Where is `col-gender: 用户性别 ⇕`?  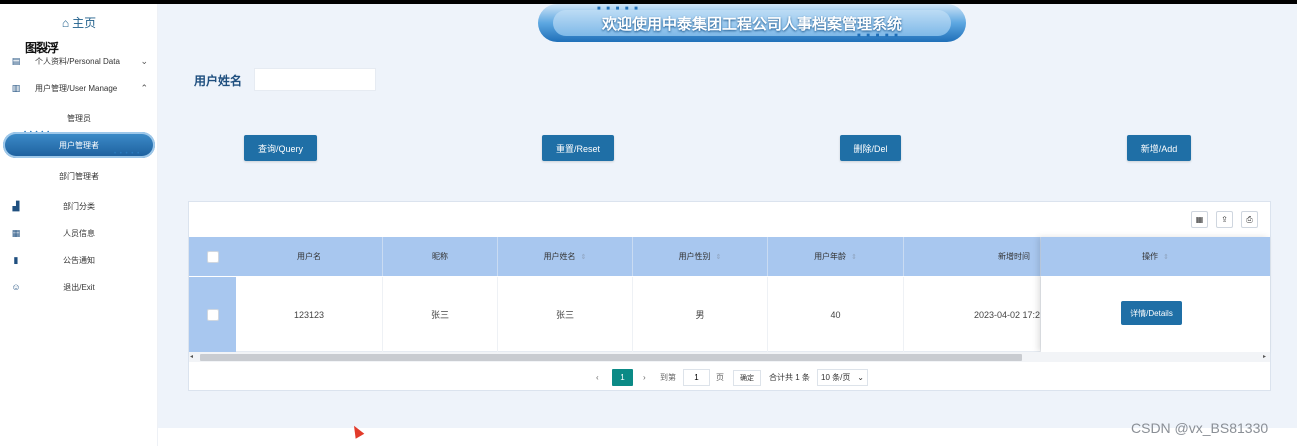 col-gender: 用户性别 ⇕ is located at coordinates (700, 256).